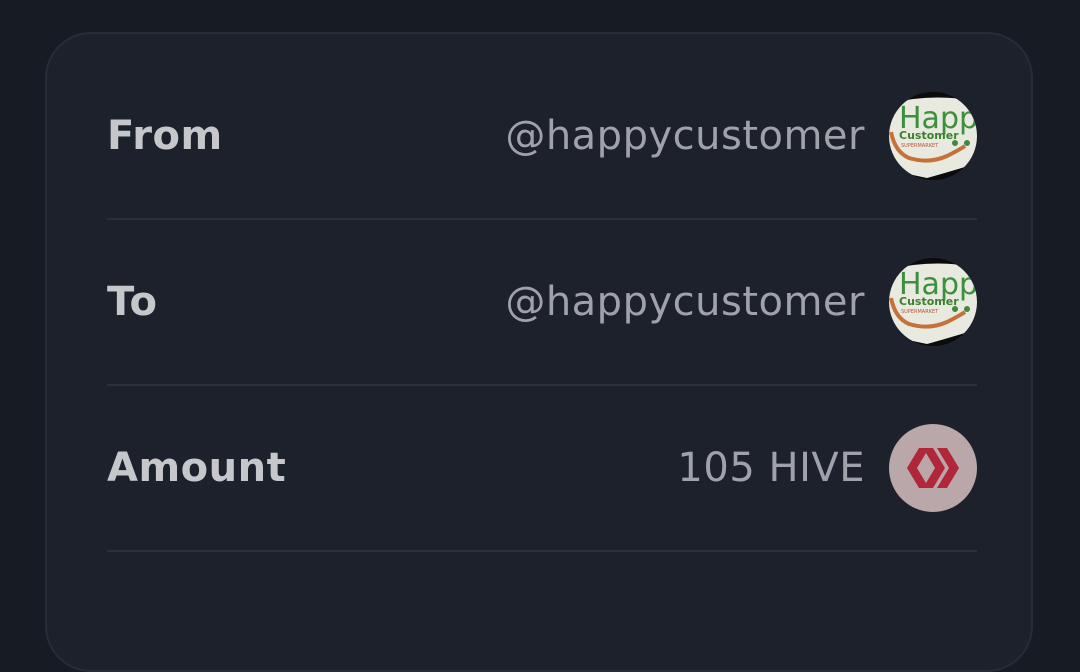 The height and width of the screenshot is (672, 1080). What do you see at coordinates (165, 136) in the screenshot?
I see `from-label: From` at bounding box center [165, 136].